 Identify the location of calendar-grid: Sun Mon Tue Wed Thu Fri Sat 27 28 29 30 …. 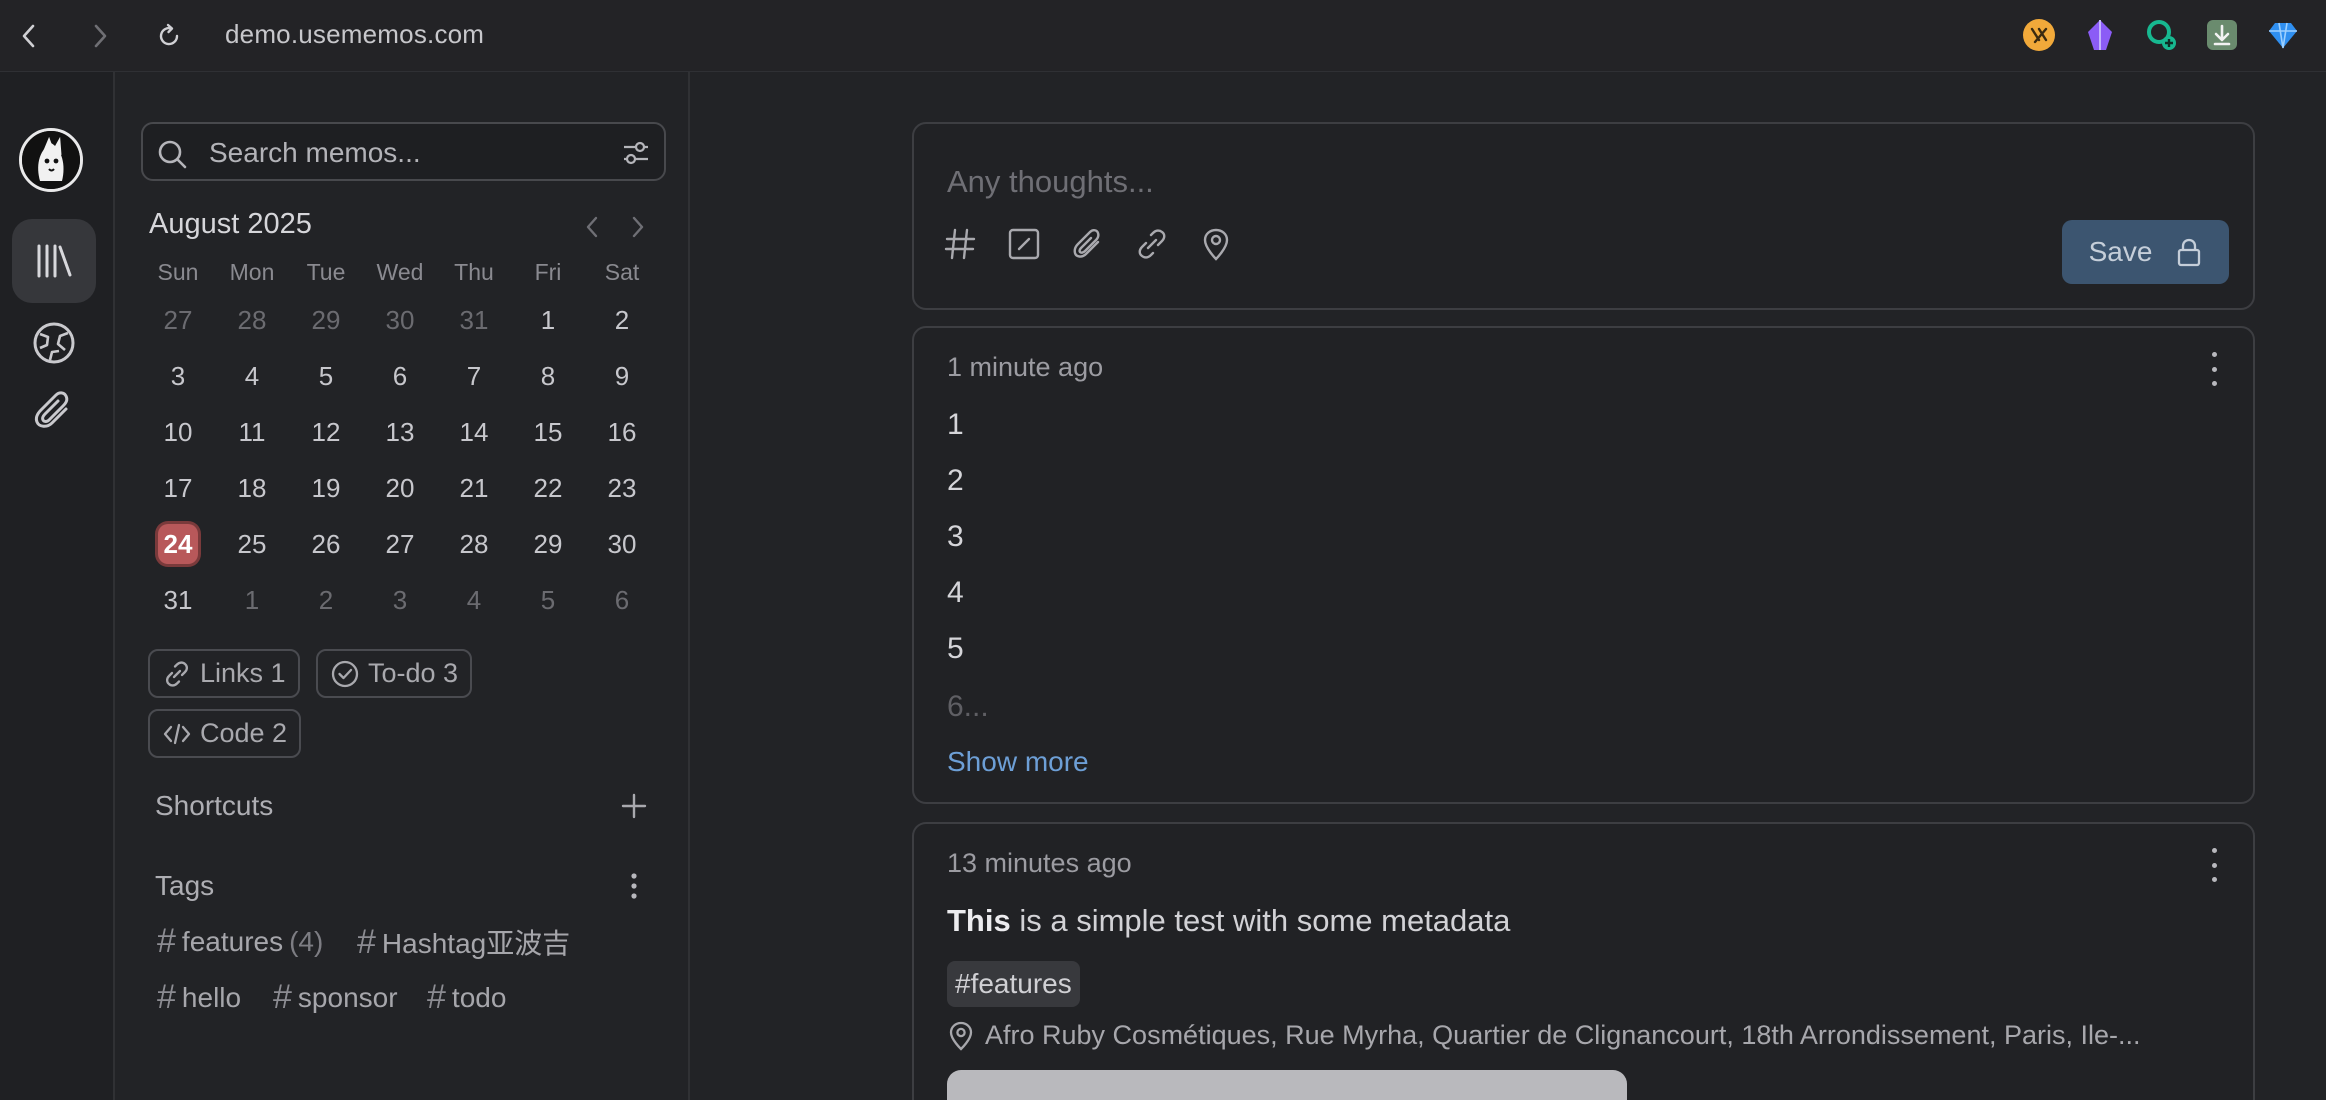
(400, 440).